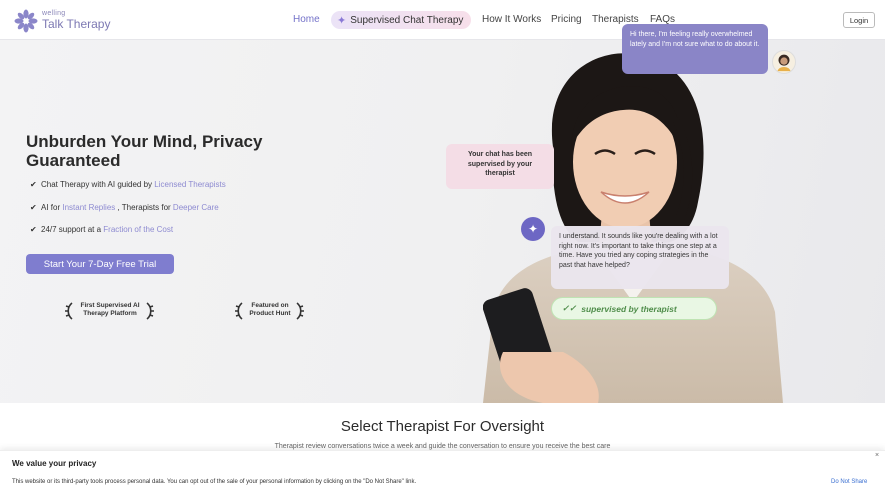 The width and height of the screenshot is (885, 498). I want to click on login-button: Login, so click(859, 20).